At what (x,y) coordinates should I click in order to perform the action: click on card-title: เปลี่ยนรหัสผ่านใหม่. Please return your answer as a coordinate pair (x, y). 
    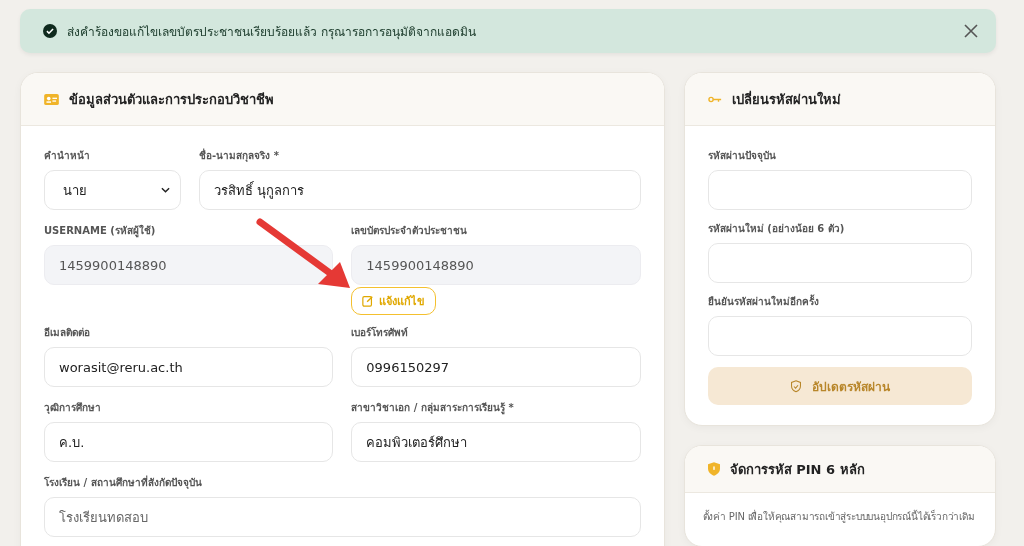
    Looking at the image, I should click on (786, 99).